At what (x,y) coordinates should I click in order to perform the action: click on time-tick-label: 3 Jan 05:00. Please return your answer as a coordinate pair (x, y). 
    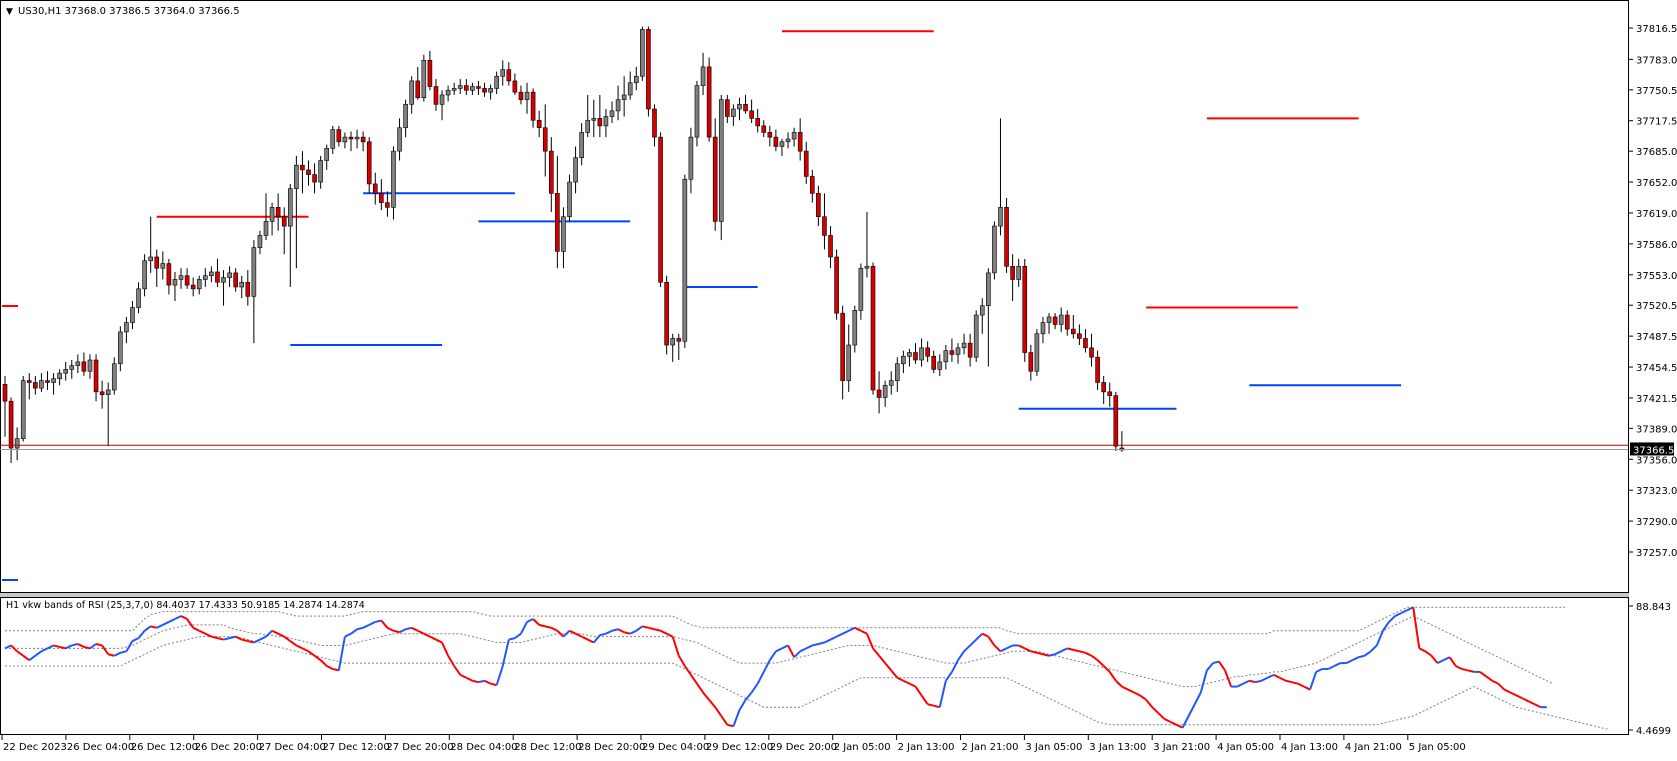
    Looking at the image, I should click on (1053, 747).